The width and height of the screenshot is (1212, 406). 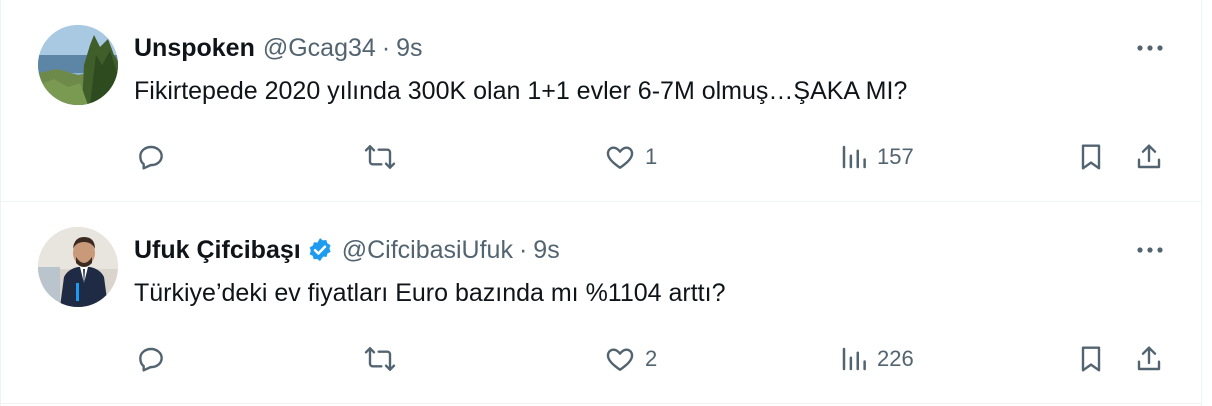 I want to click on views-button: 226, so click(x=876, y=359).